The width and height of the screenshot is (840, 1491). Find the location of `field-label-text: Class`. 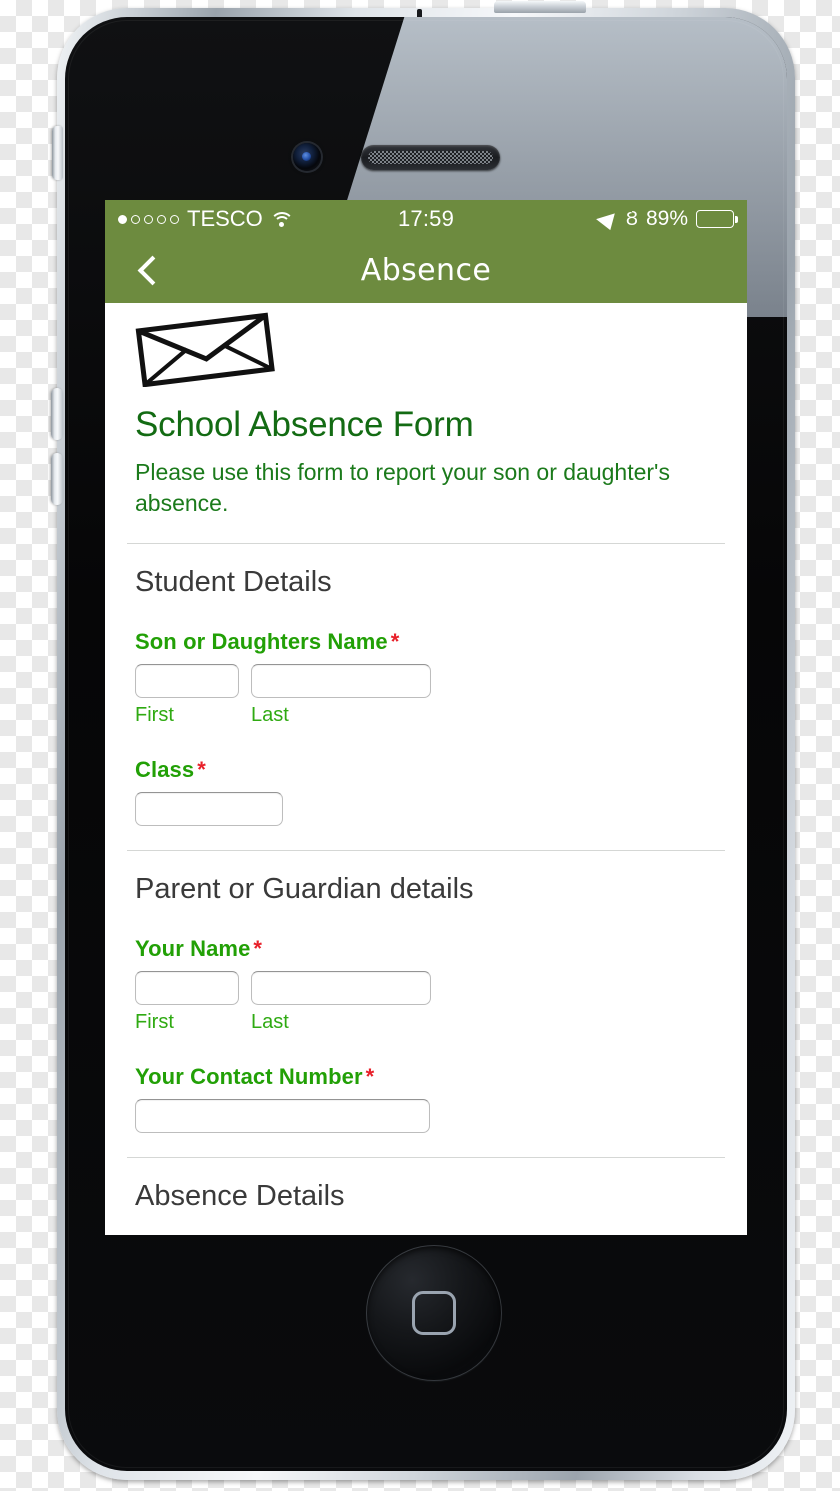

field-label-text: Class is located at coordinates (165, 770).